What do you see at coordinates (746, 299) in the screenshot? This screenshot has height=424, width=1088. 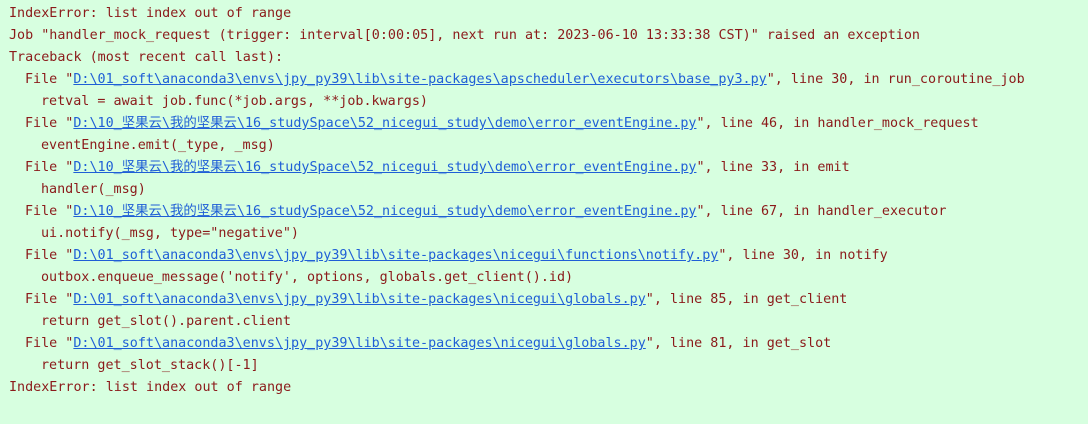 I see `frame-location: ", line 85, in get_client` at bounding box center [746, 299].